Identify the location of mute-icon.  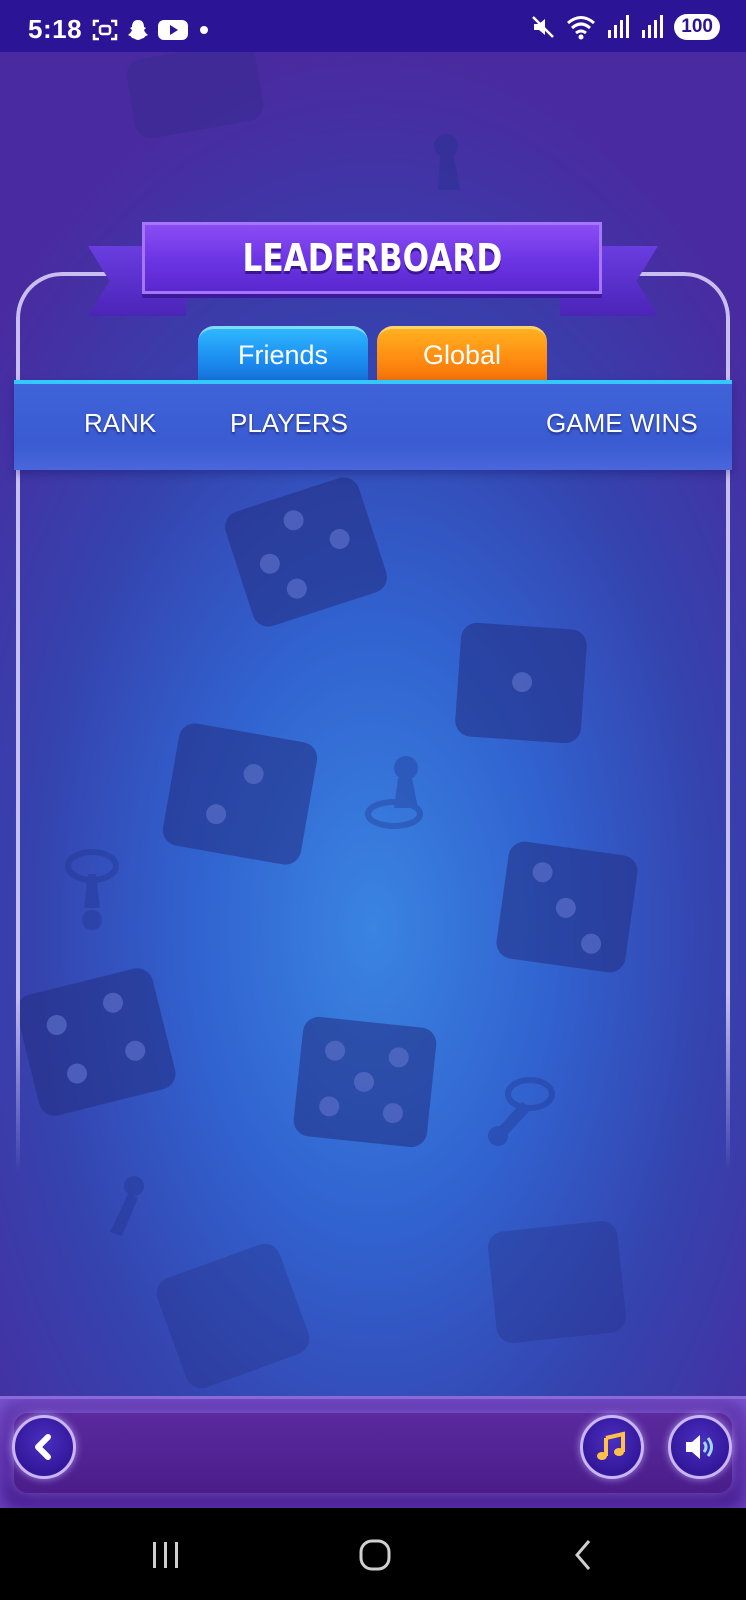
(543, 27).